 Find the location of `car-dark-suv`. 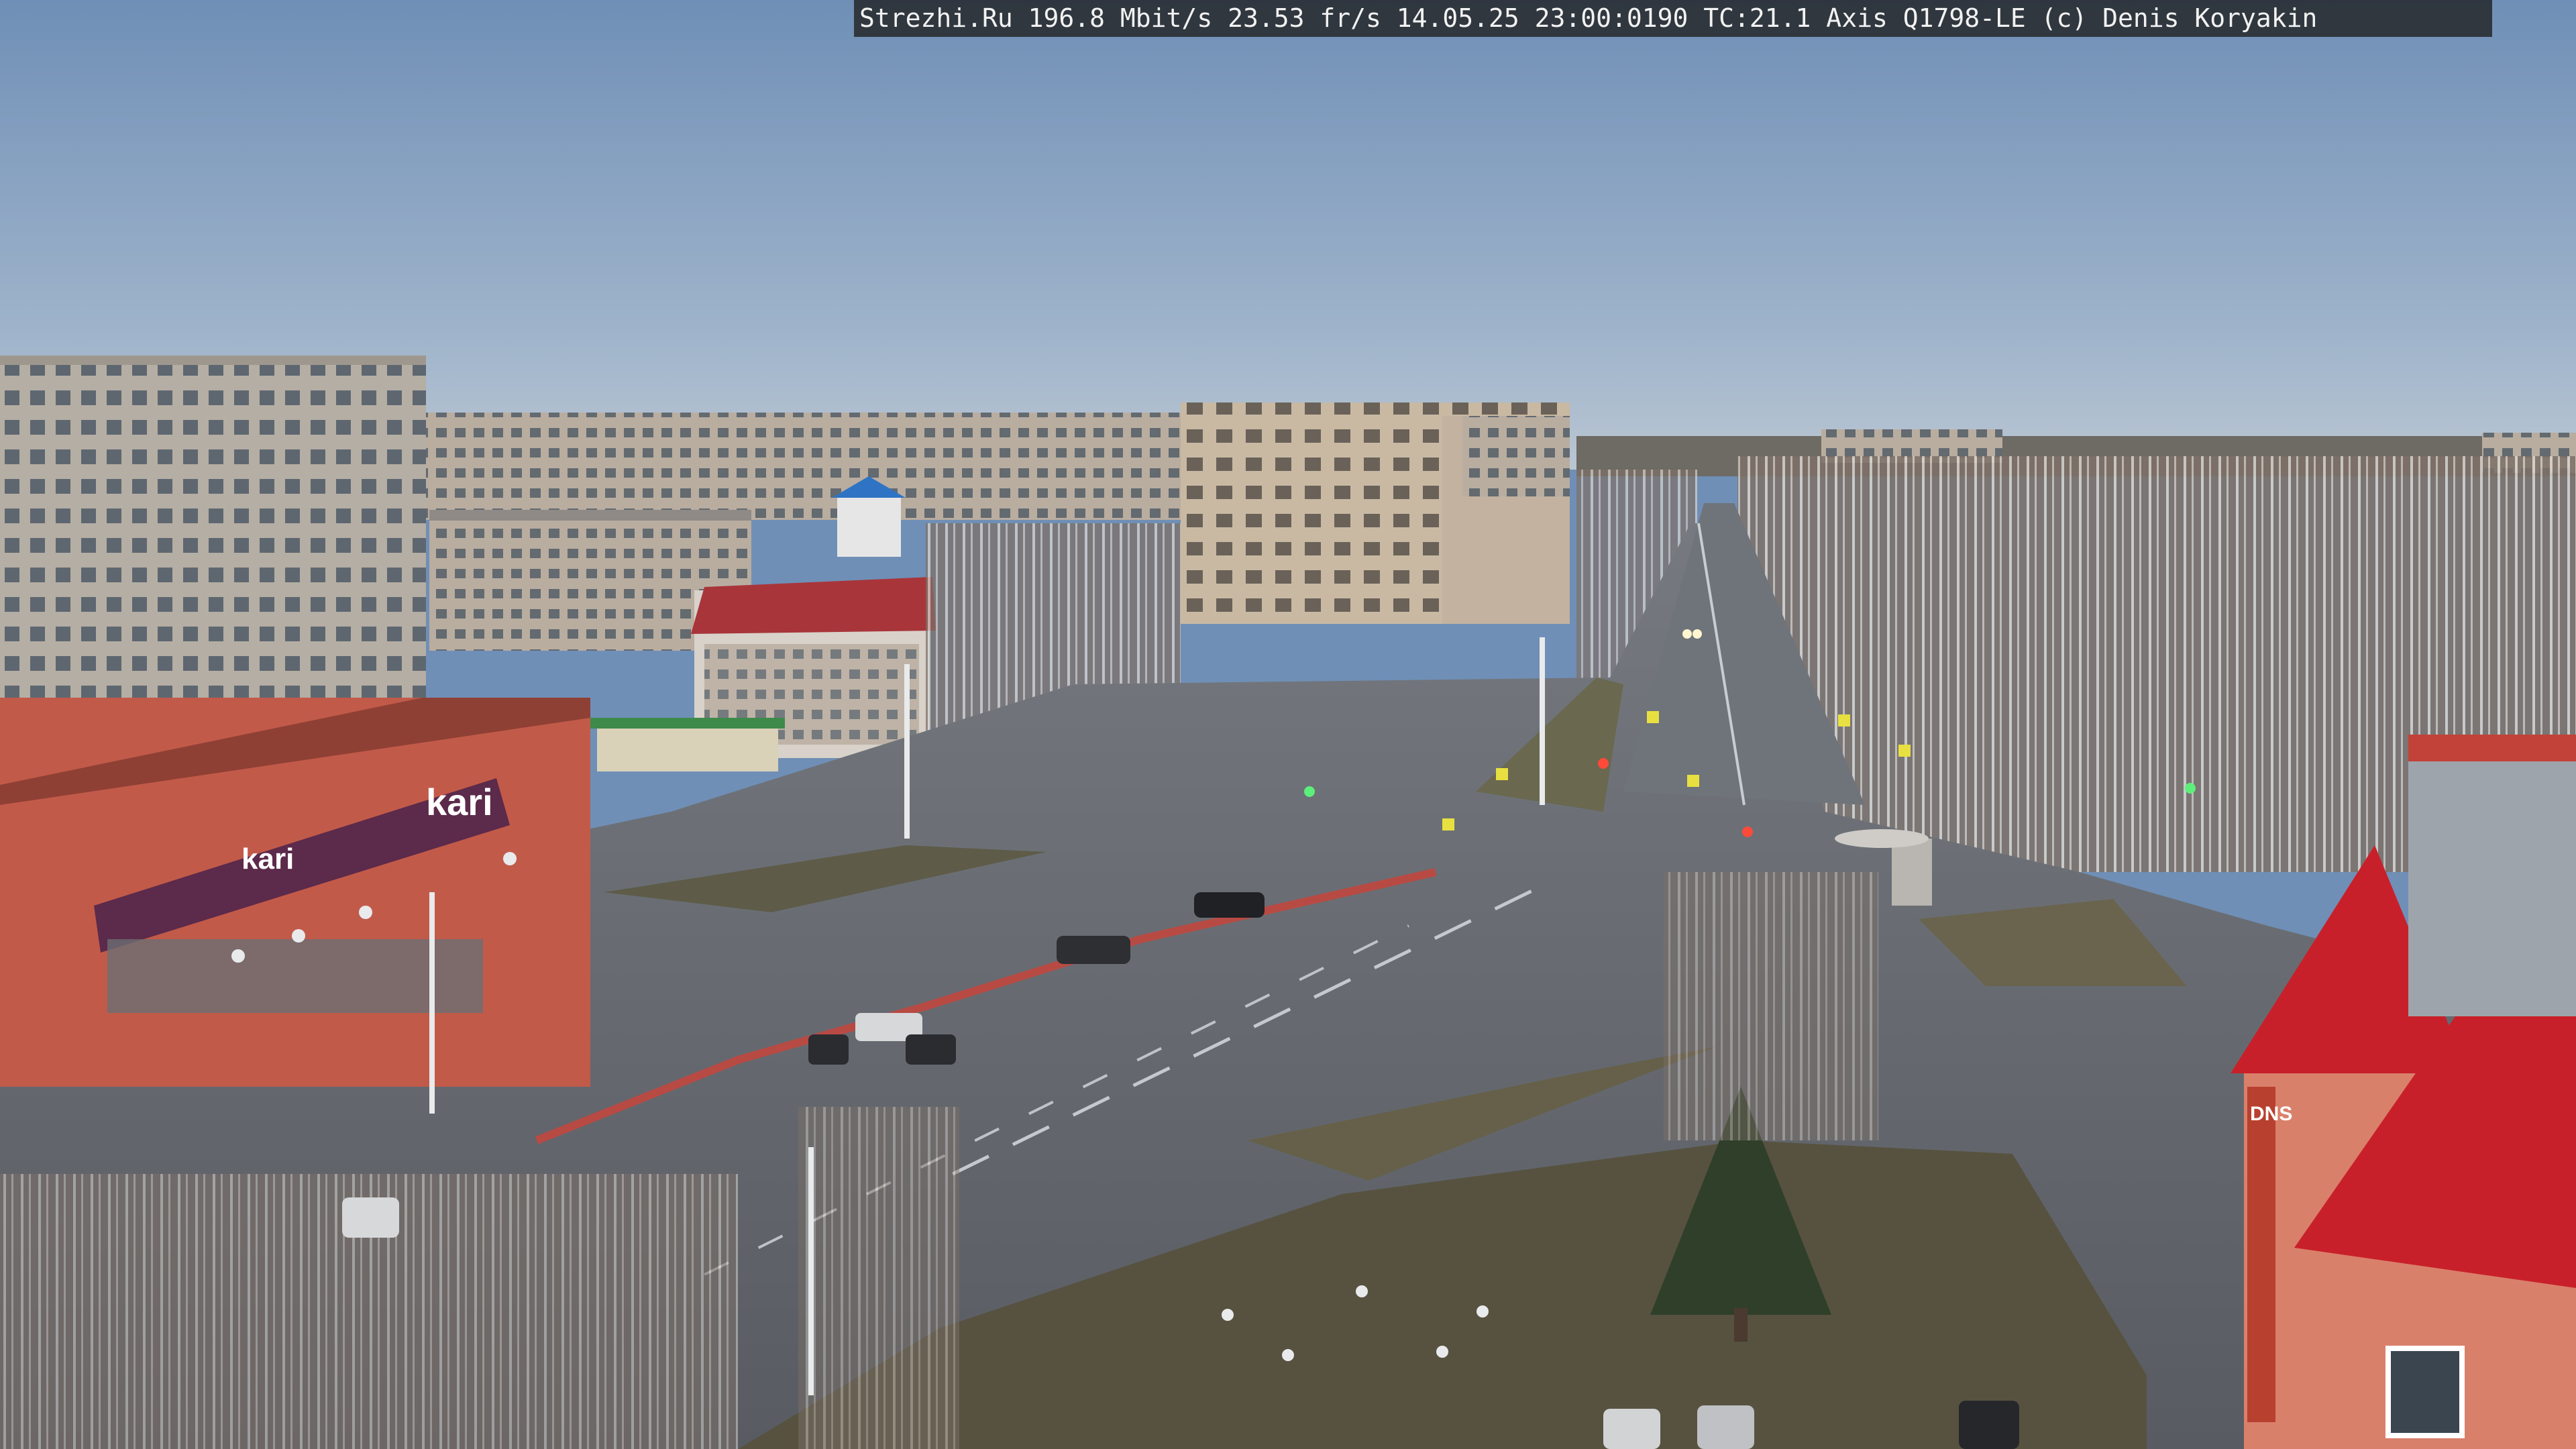

car-dark-suv is located at coordinates (1093, 950).